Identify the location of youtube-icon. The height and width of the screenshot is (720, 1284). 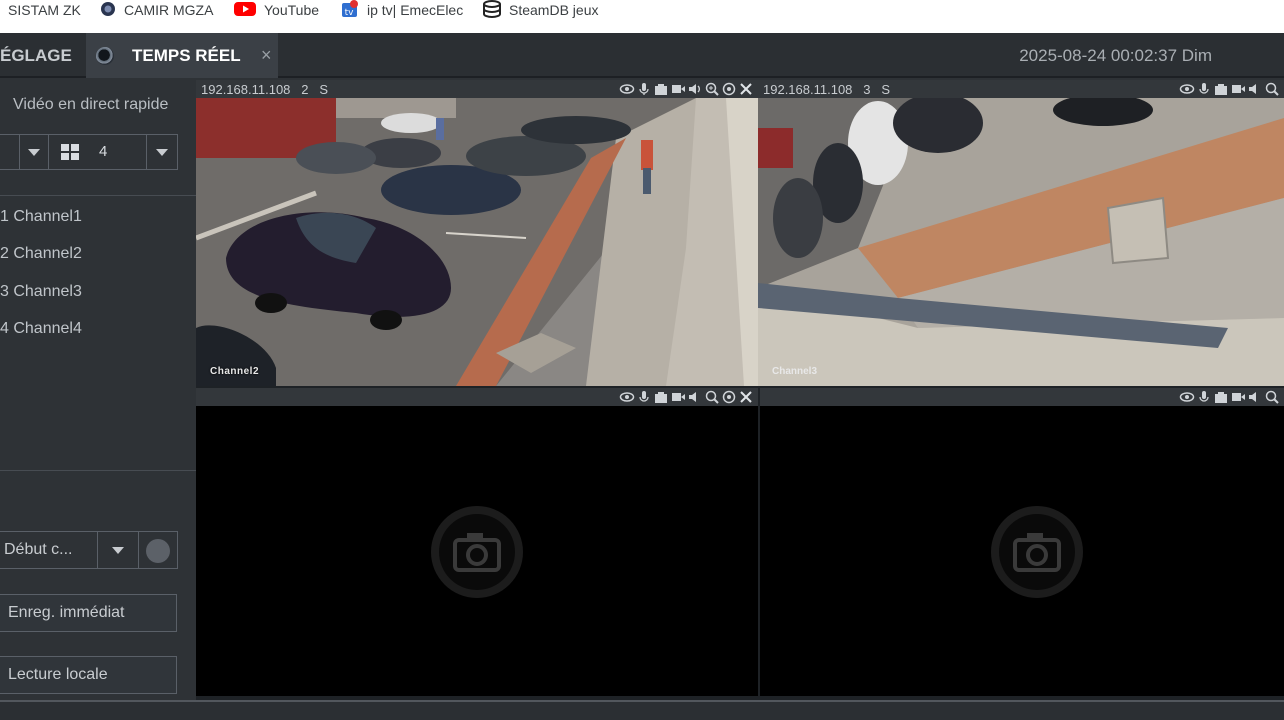
(245, 10).